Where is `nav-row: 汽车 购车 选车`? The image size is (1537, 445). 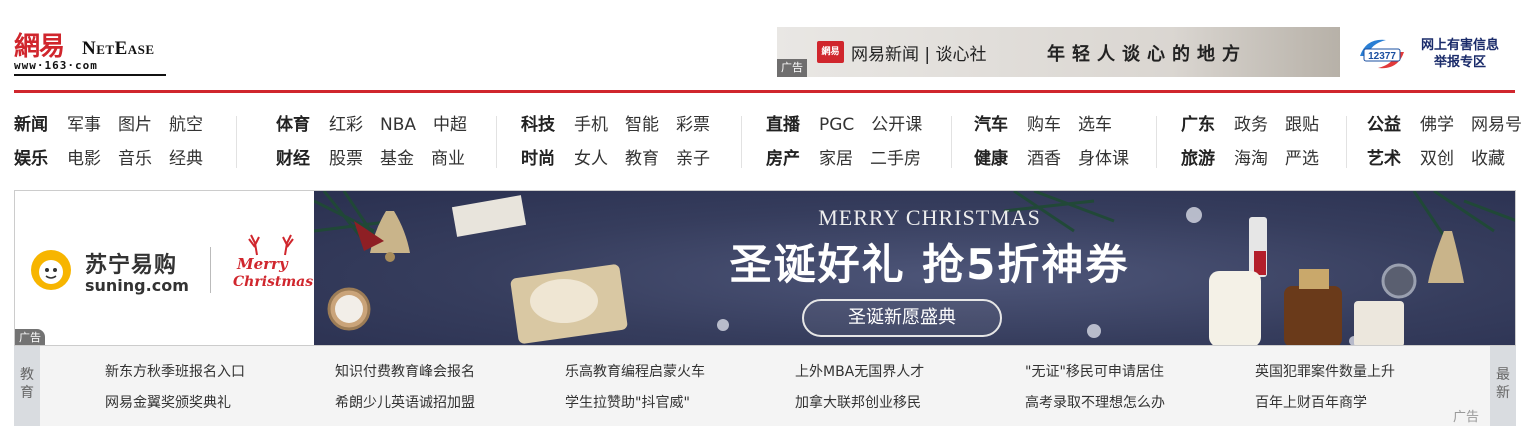
nav-row: 汽车 购车 选车 is located at coordinates (1051, 125).